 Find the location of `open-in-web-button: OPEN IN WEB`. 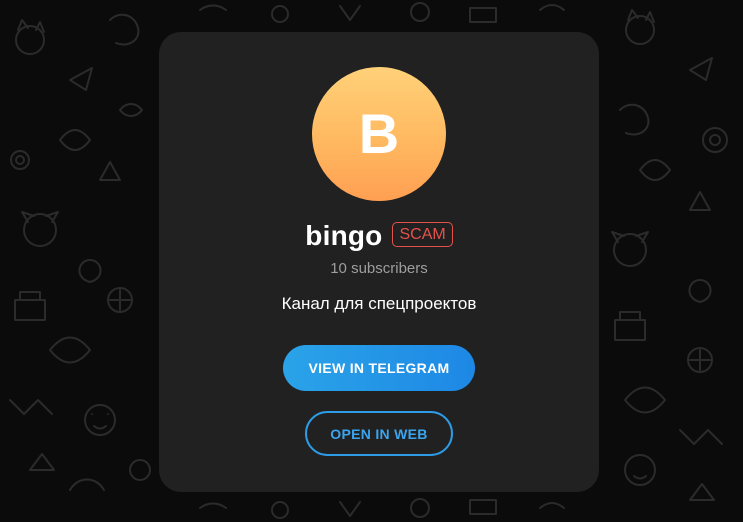

open-in-web-button: OPEN IN WEB is located at coordinates (379, 433).